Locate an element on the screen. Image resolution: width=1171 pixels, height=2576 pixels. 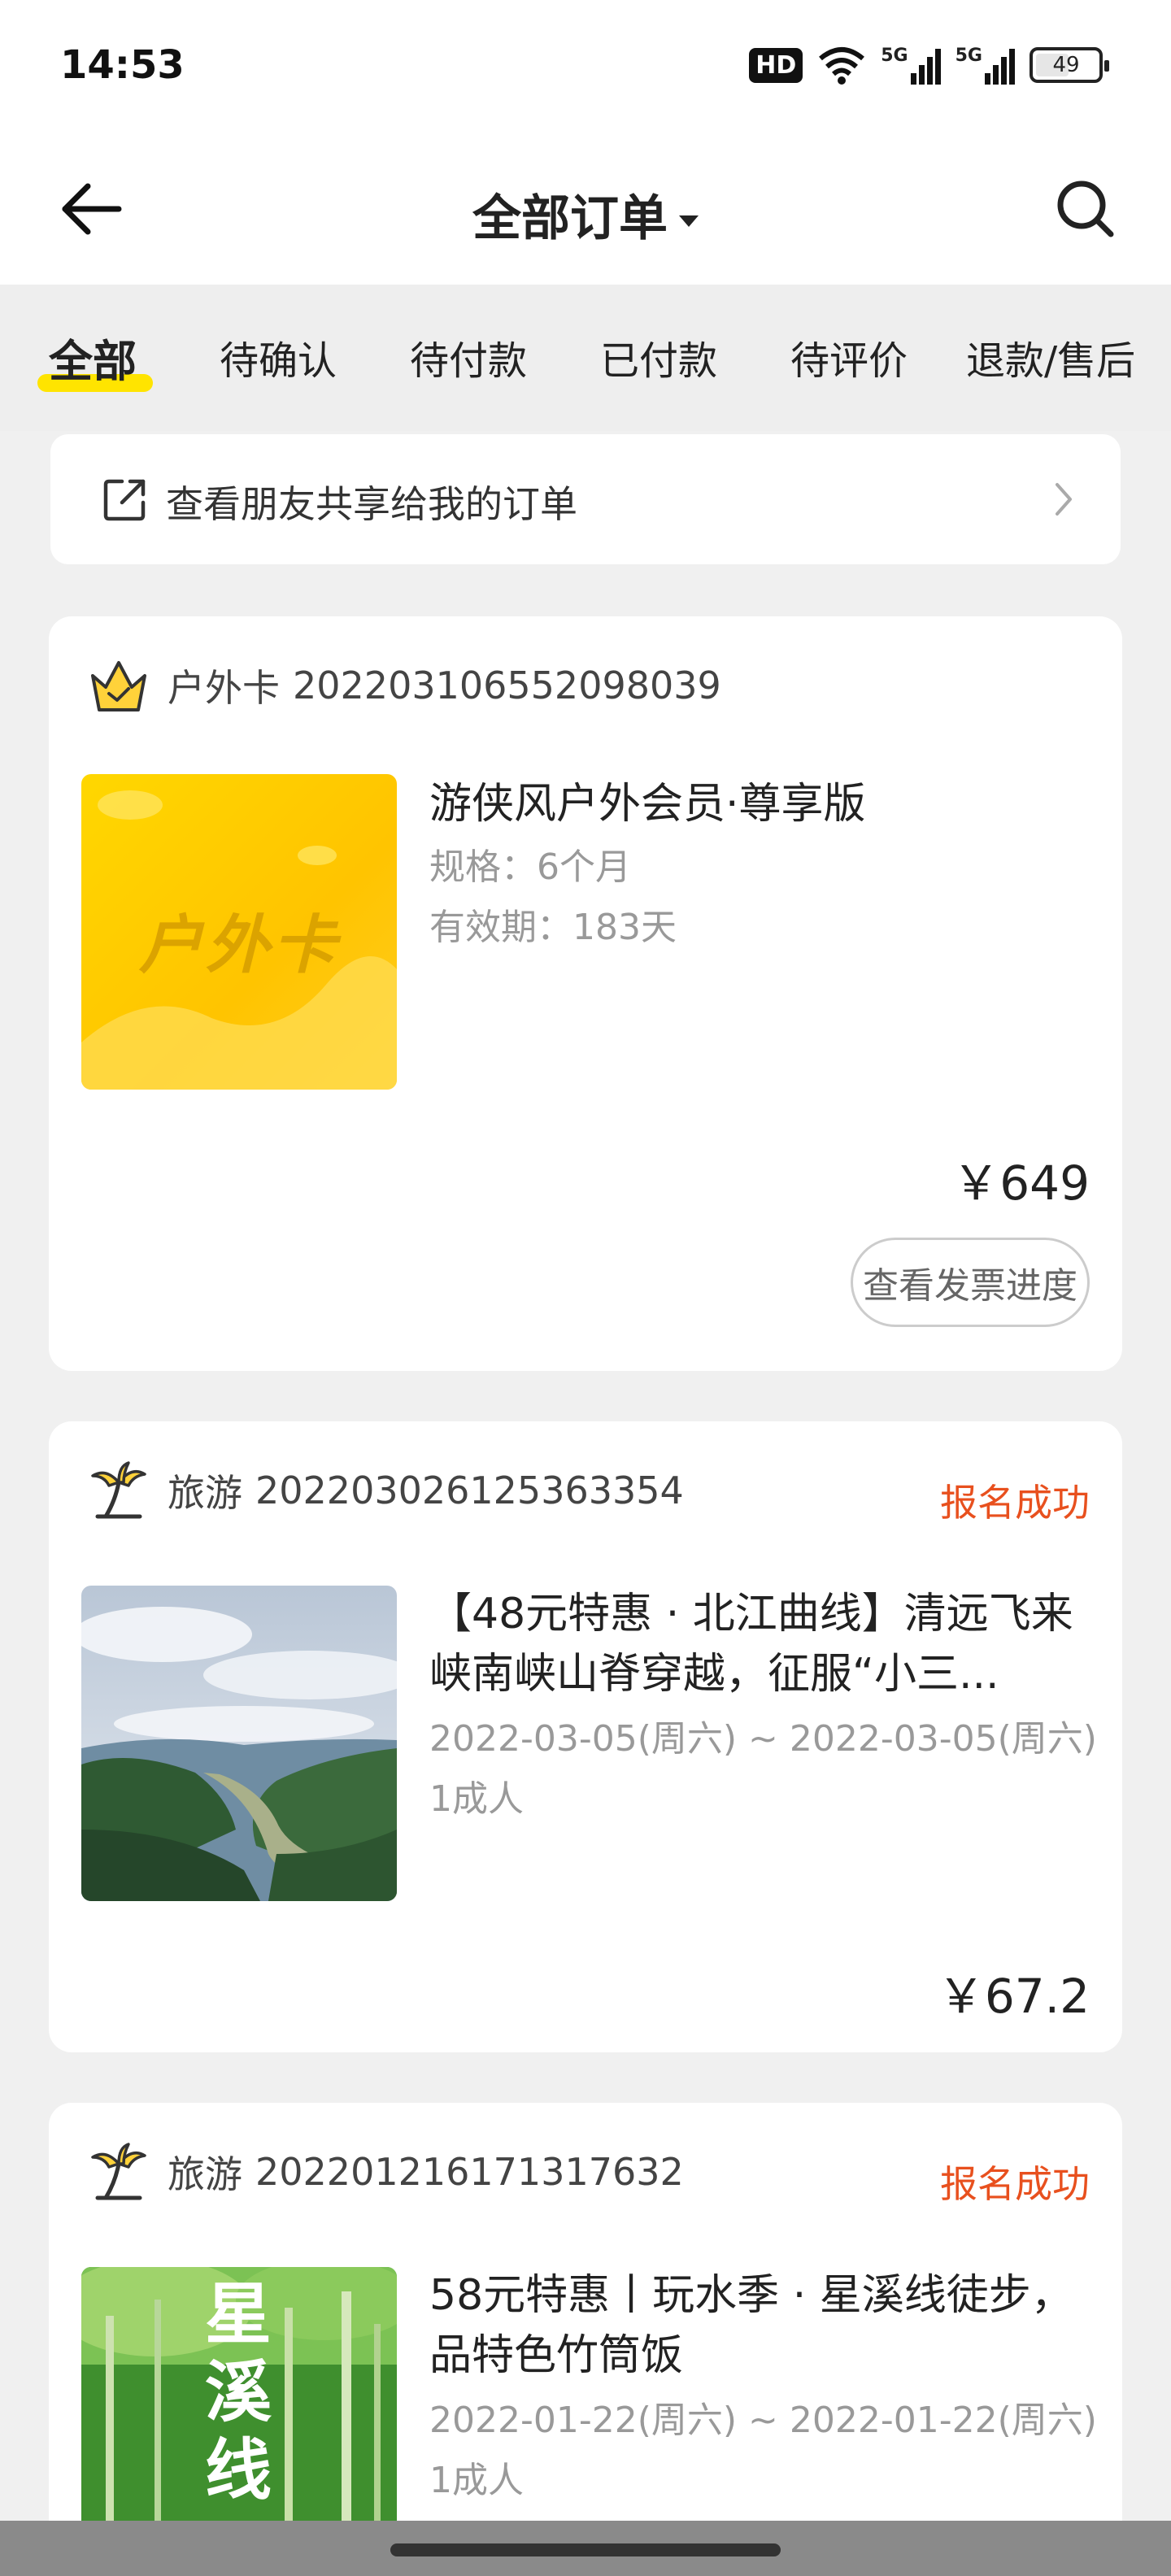
product-validity: 有效期：183天 is located at coordinates (553, 927).